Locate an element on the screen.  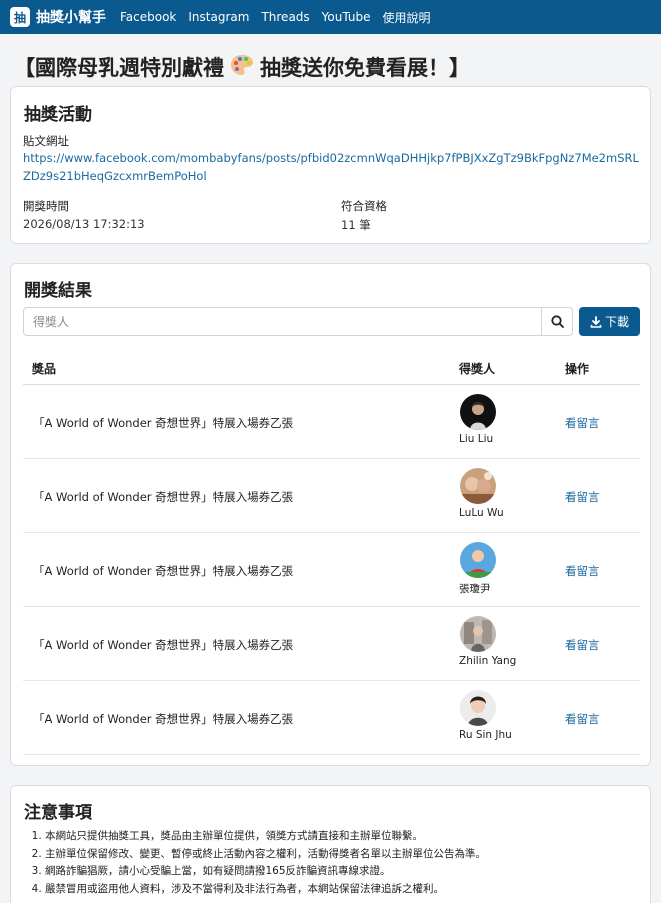
brand-link: 抽 抽獎小幫手 is located at coordinates (58, 17).